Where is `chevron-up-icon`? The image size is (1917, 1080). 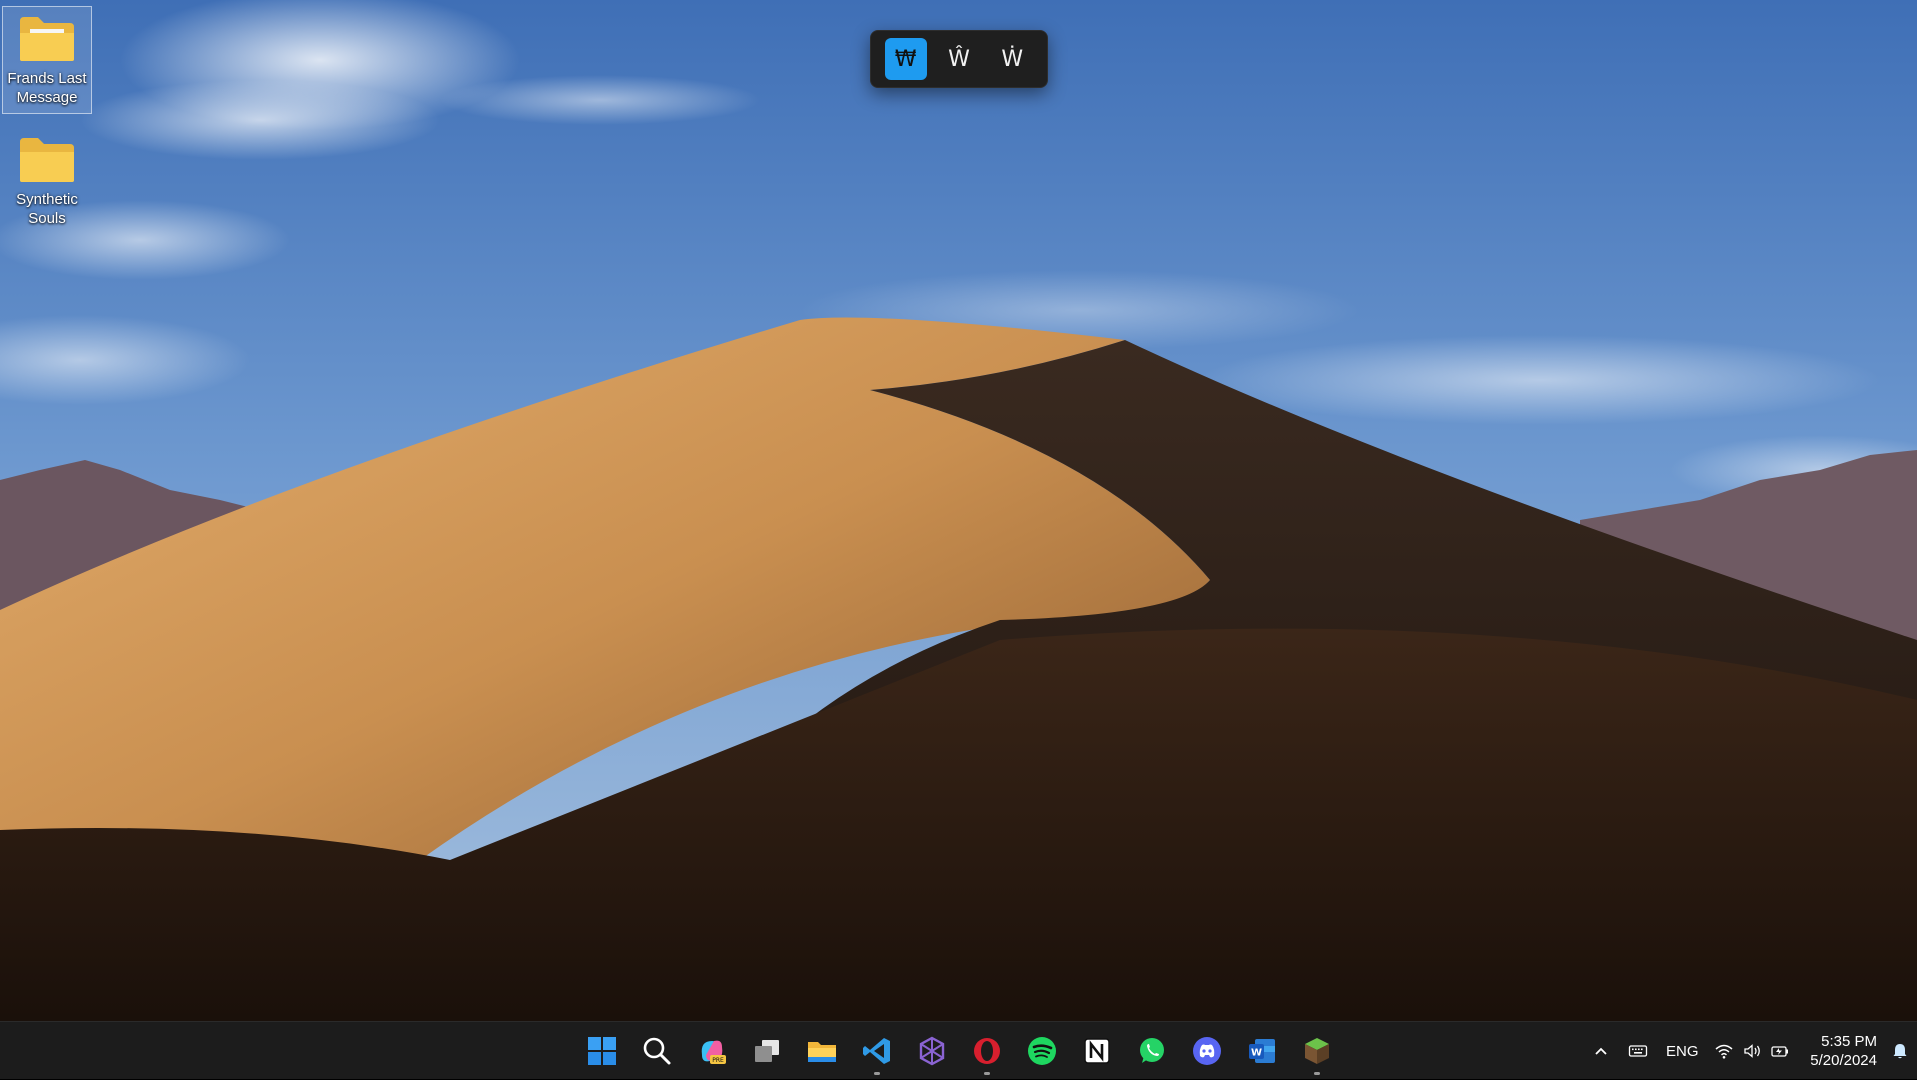 chevron-up-icon is located at coordinates (1601, 1051).